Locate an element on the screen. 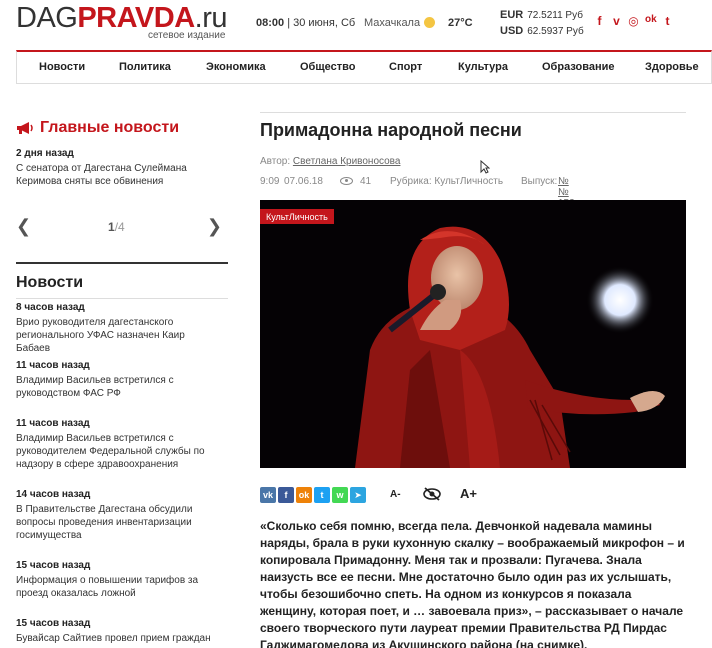 This screenshot has height=648, width=712. news-link: Бувайсар Сайтиев провел прием граждан is located at coordinates (118, 638).